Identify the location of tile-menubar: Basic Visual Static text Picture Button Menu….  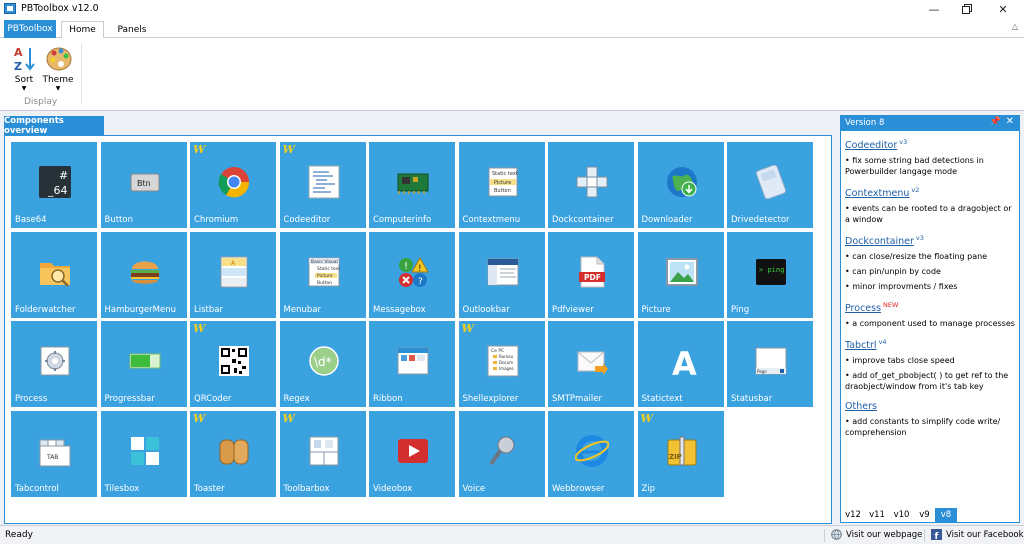
(322, 274).